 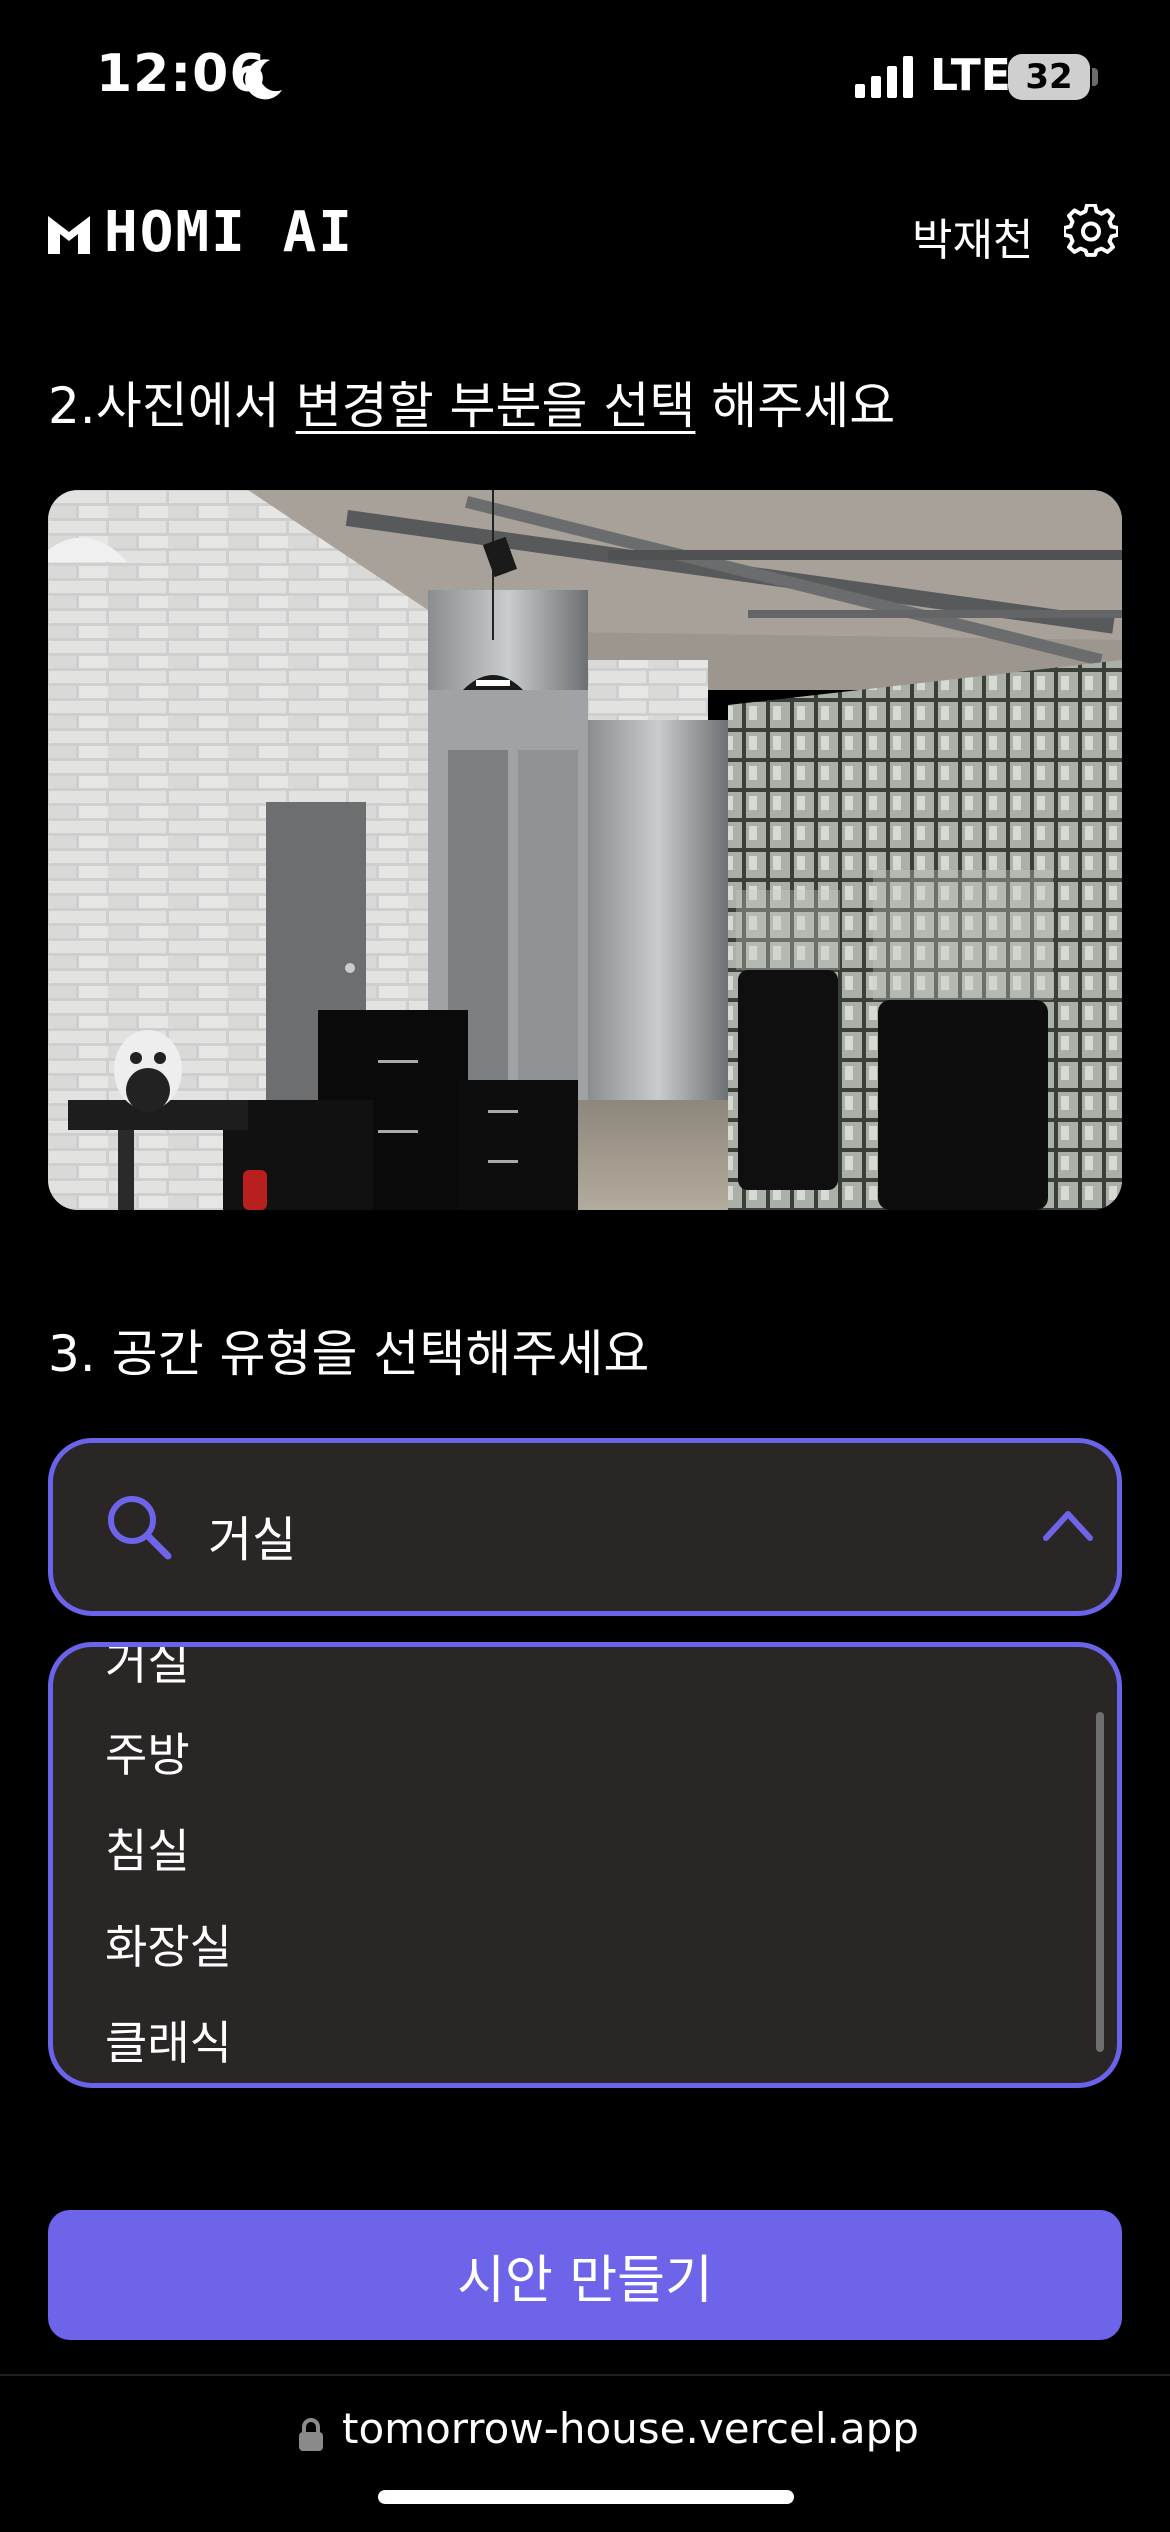 I want to click on signal-icon, so click(x=884, y=77).